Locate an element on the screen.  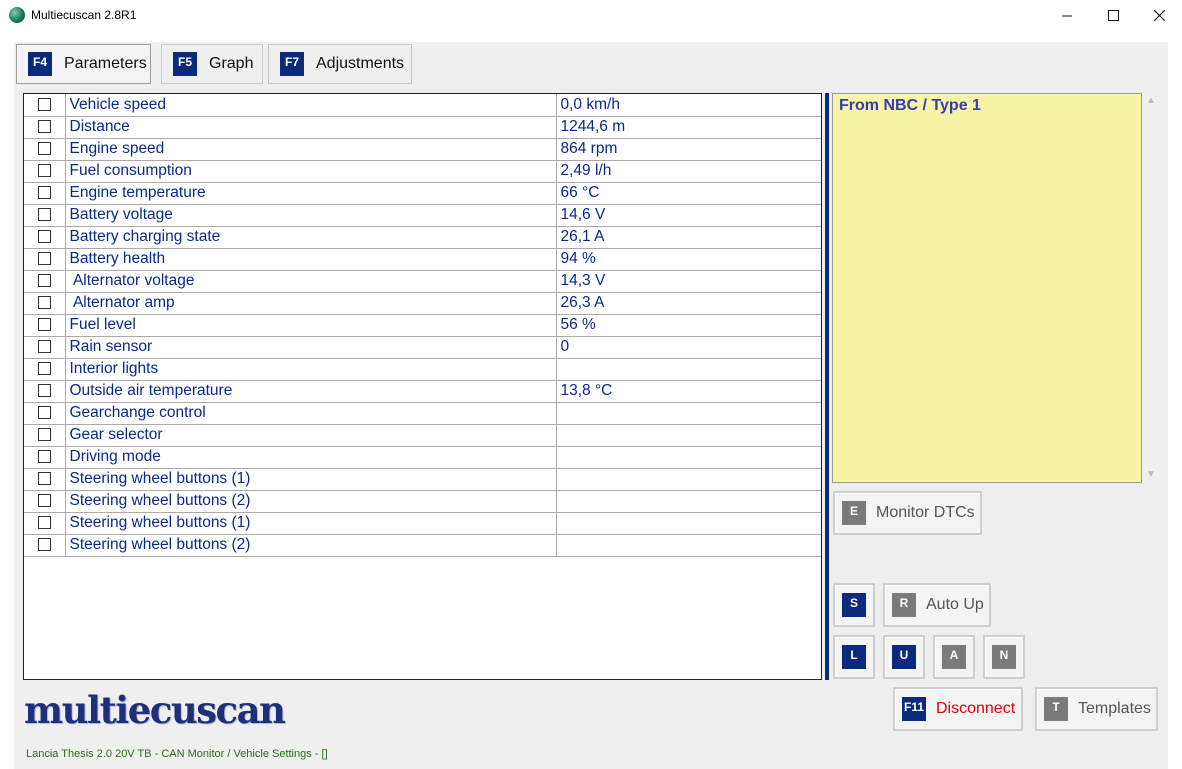
templates-button: T Templates is located at coordinates (1096, 709).